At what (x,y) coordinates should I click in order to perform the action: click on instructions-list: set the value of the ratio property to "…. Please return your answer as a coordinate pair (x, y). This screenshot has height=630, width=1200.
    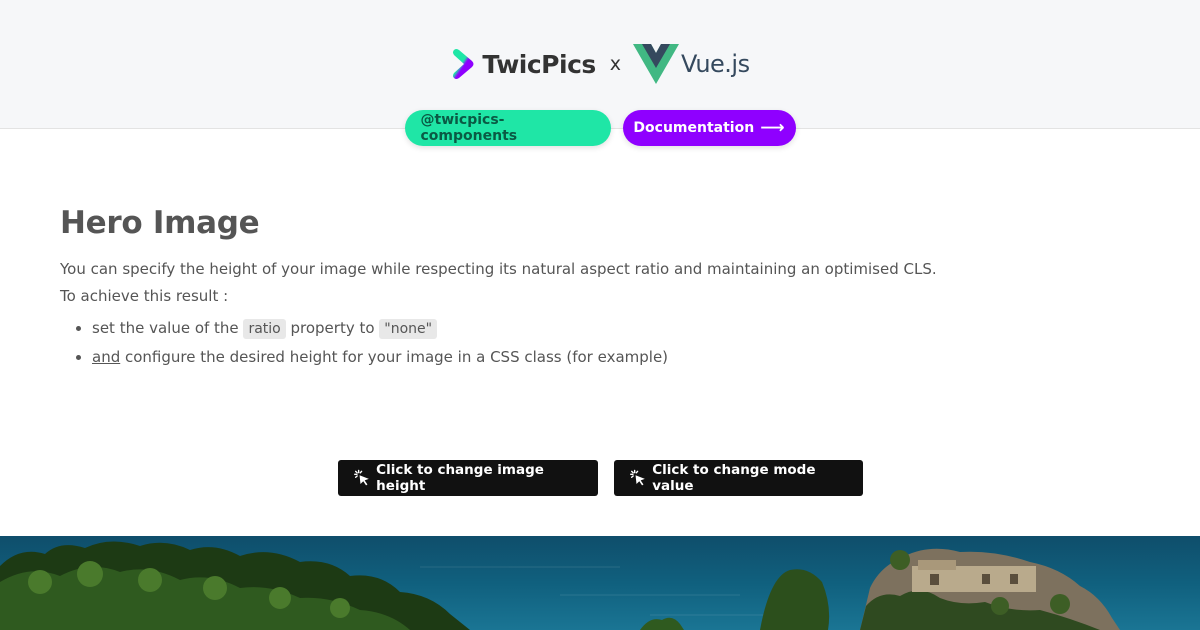
    Looking at the image, I should click on (616, 342).